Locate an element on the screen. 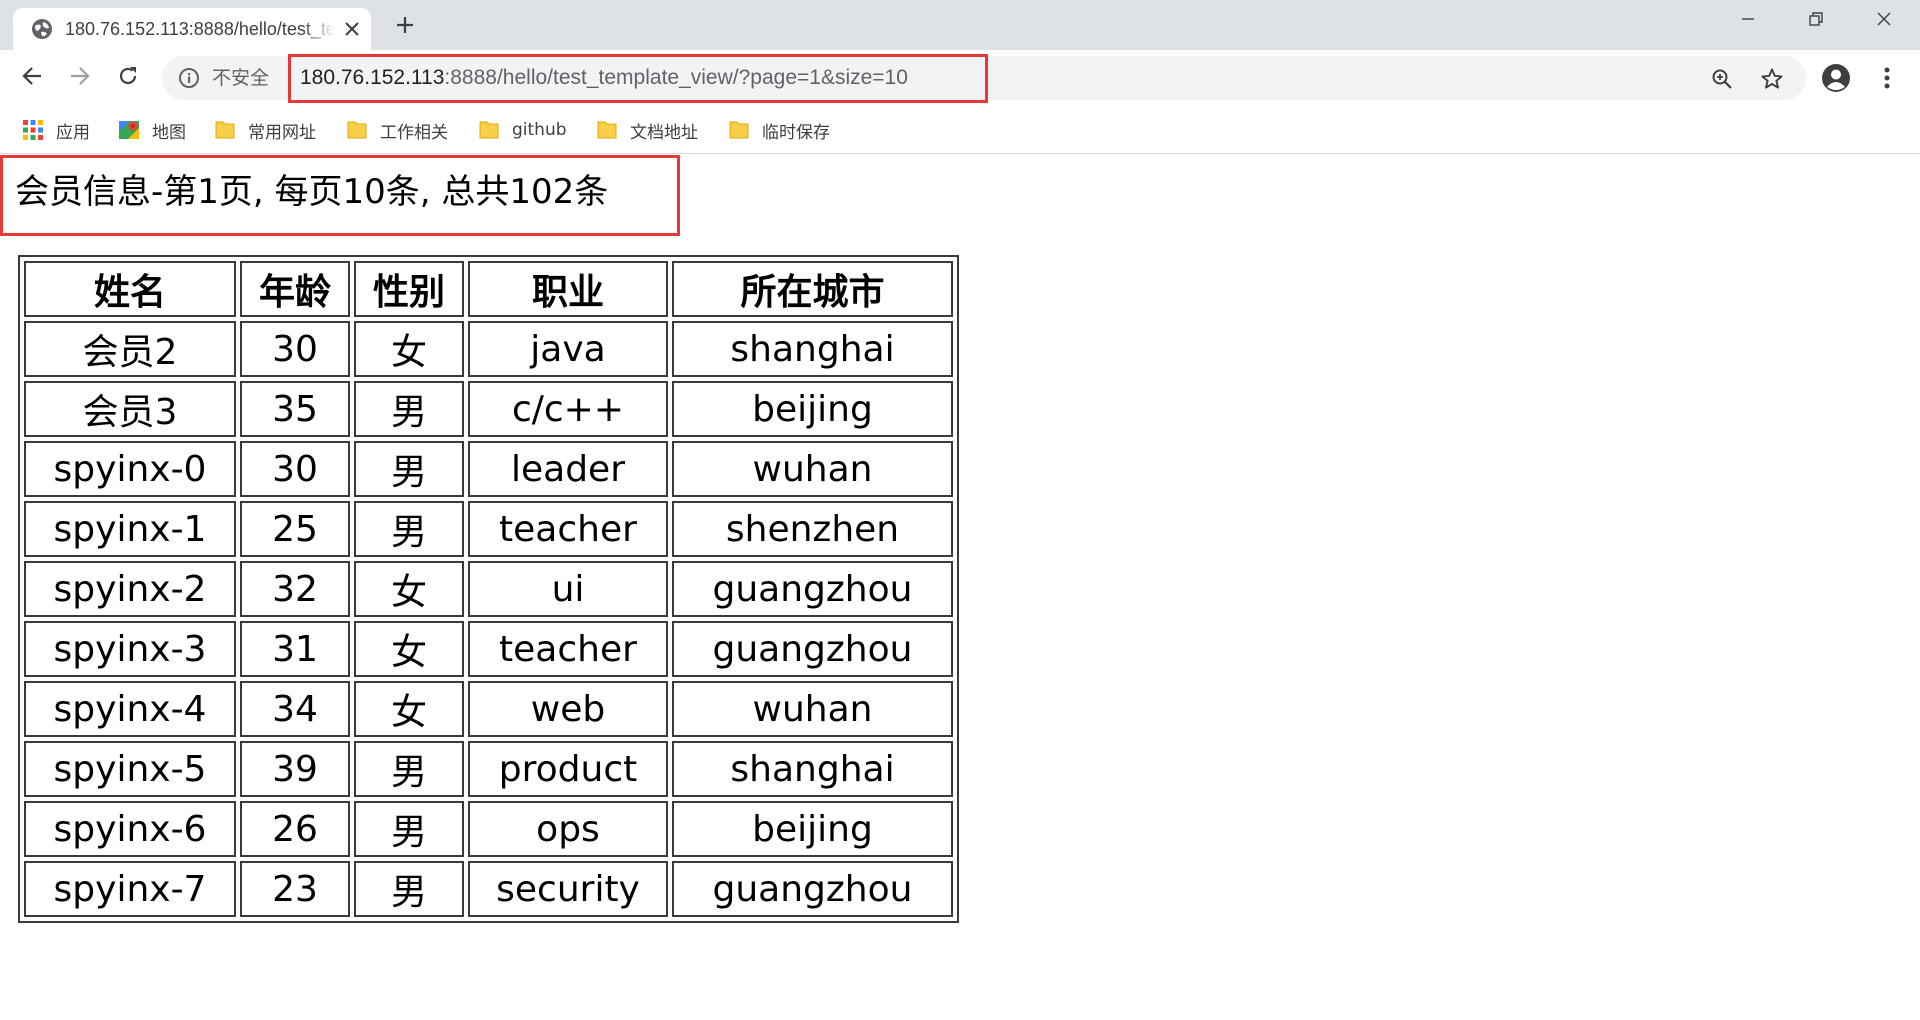 This screenshot has width=1920, height=1020. back-button is located at coordinates (32, 78).